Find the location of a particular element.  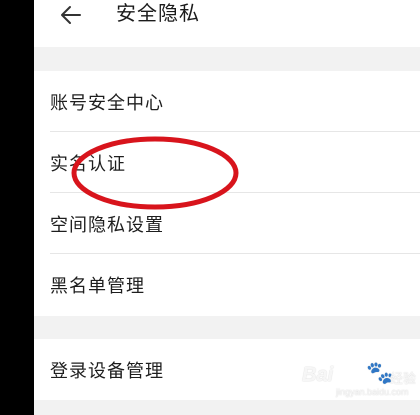

page-title: 安全隐私 is located at coordinates (158, 13).